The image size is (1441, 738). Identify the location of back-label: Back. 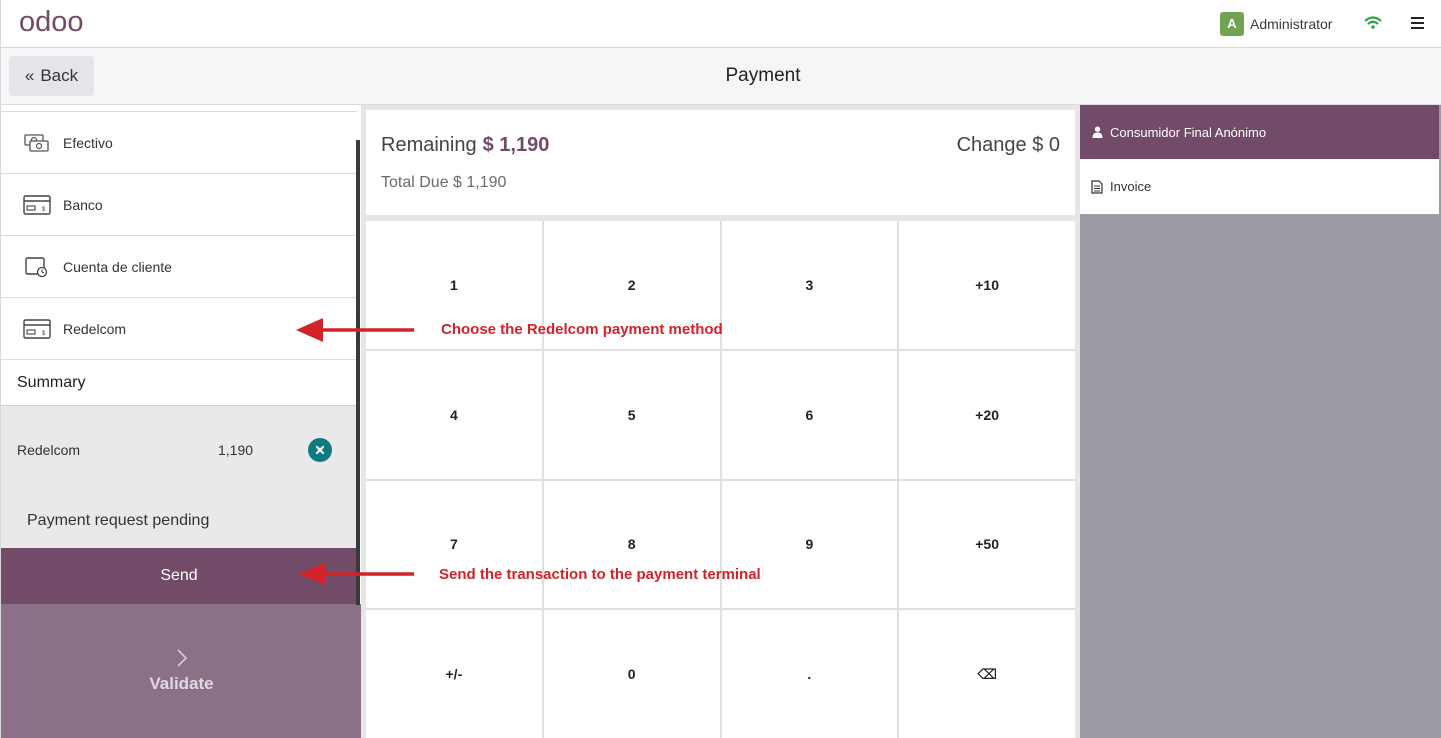
(59, 75).